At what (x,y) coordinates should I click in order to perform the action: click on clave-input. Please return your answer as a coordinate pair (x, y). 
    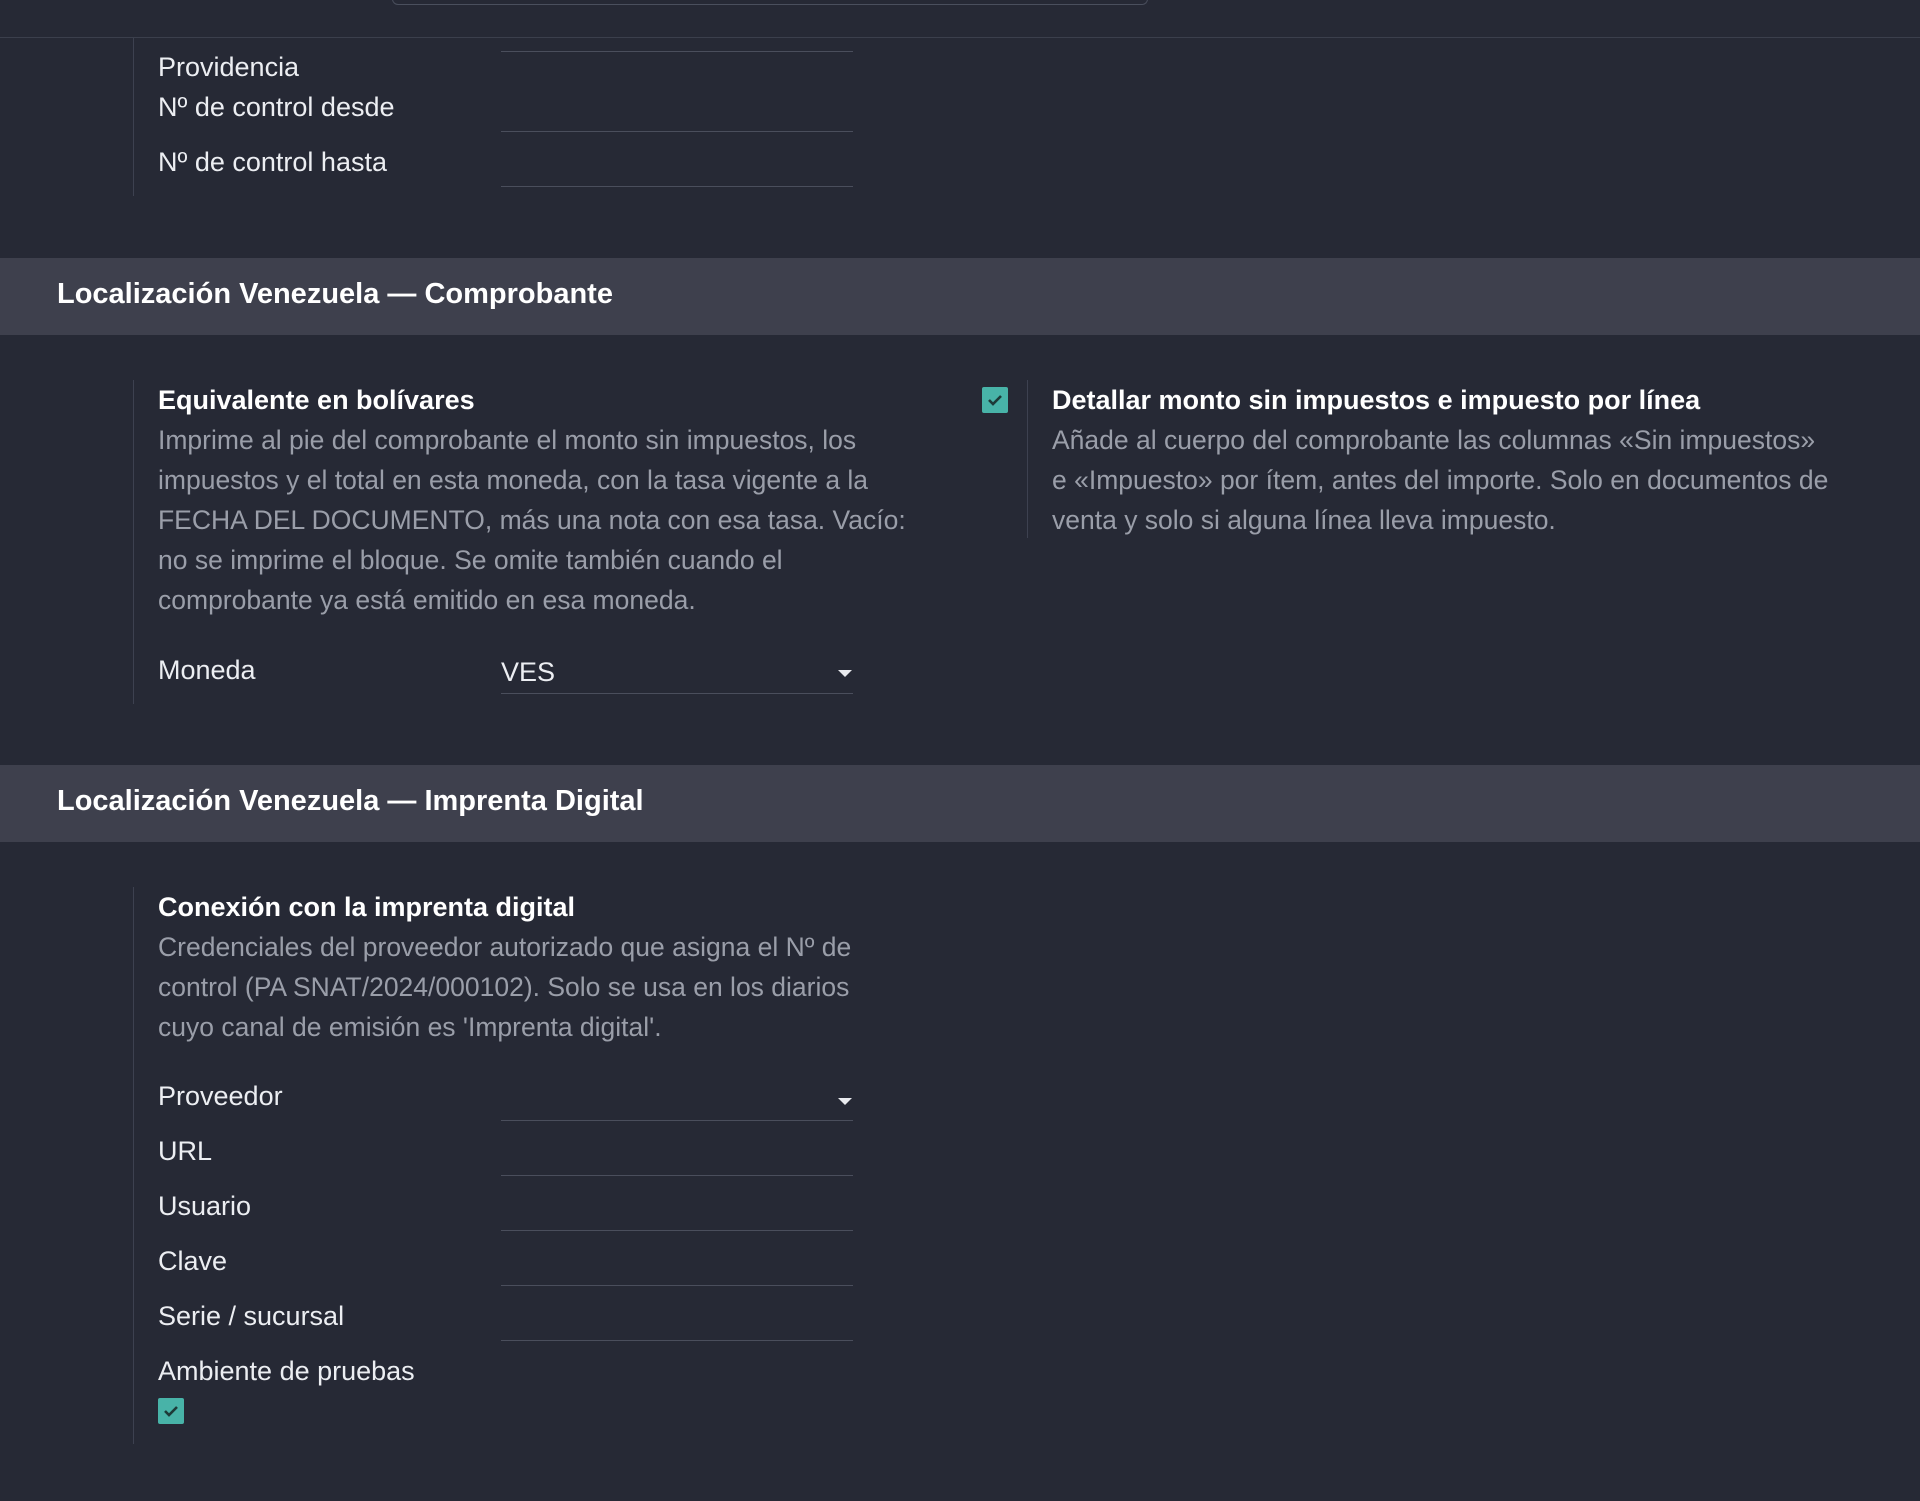
    Looking at the image, I should click on (677, 1285).